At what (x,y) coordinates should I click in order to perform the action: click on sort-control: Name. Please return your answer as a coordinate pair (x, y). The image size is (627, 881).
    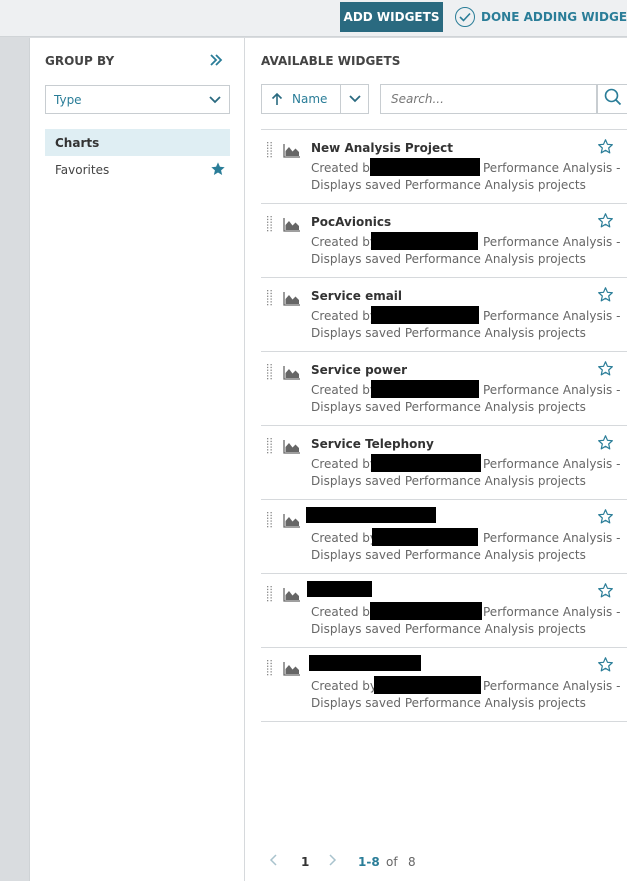
    Looking at the image, I should click on (315, 99).